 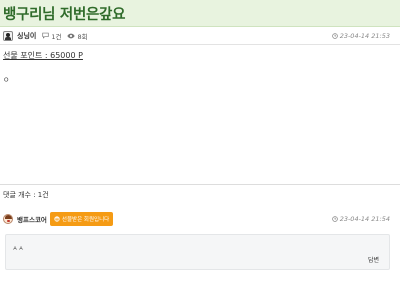 What do you see at coordinates (364, 35) in the screenshot?
I see `post-date-text: 23-04-14 21:53` at bounding box center [364, 35].